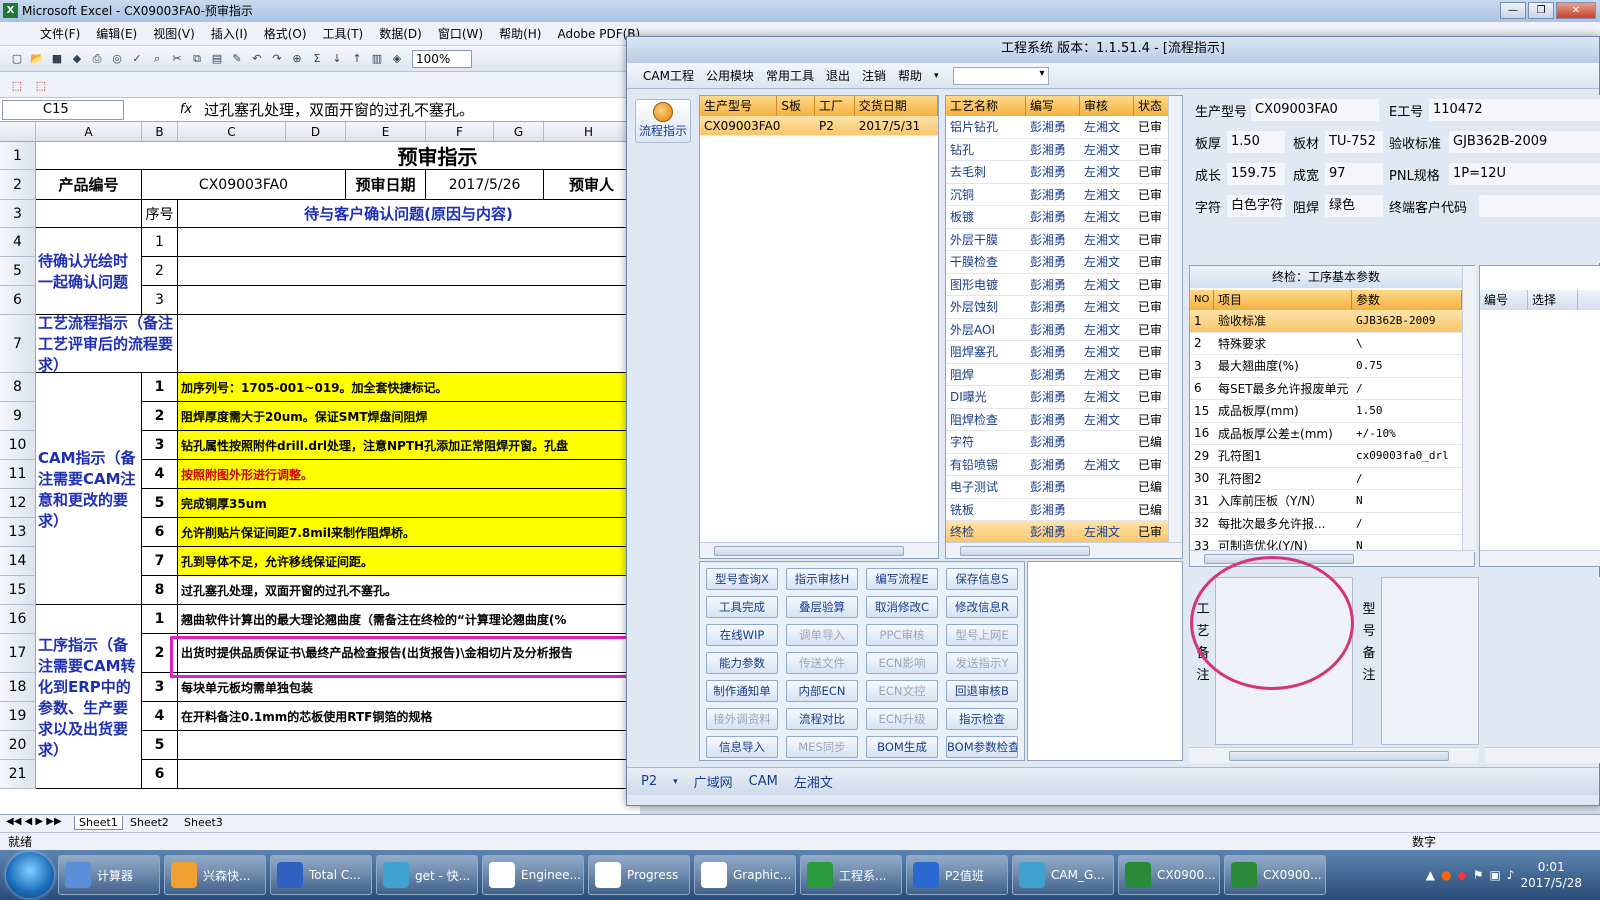 The image size is (1600, 900). I want to click on row-header: 16, so click(18, 619).